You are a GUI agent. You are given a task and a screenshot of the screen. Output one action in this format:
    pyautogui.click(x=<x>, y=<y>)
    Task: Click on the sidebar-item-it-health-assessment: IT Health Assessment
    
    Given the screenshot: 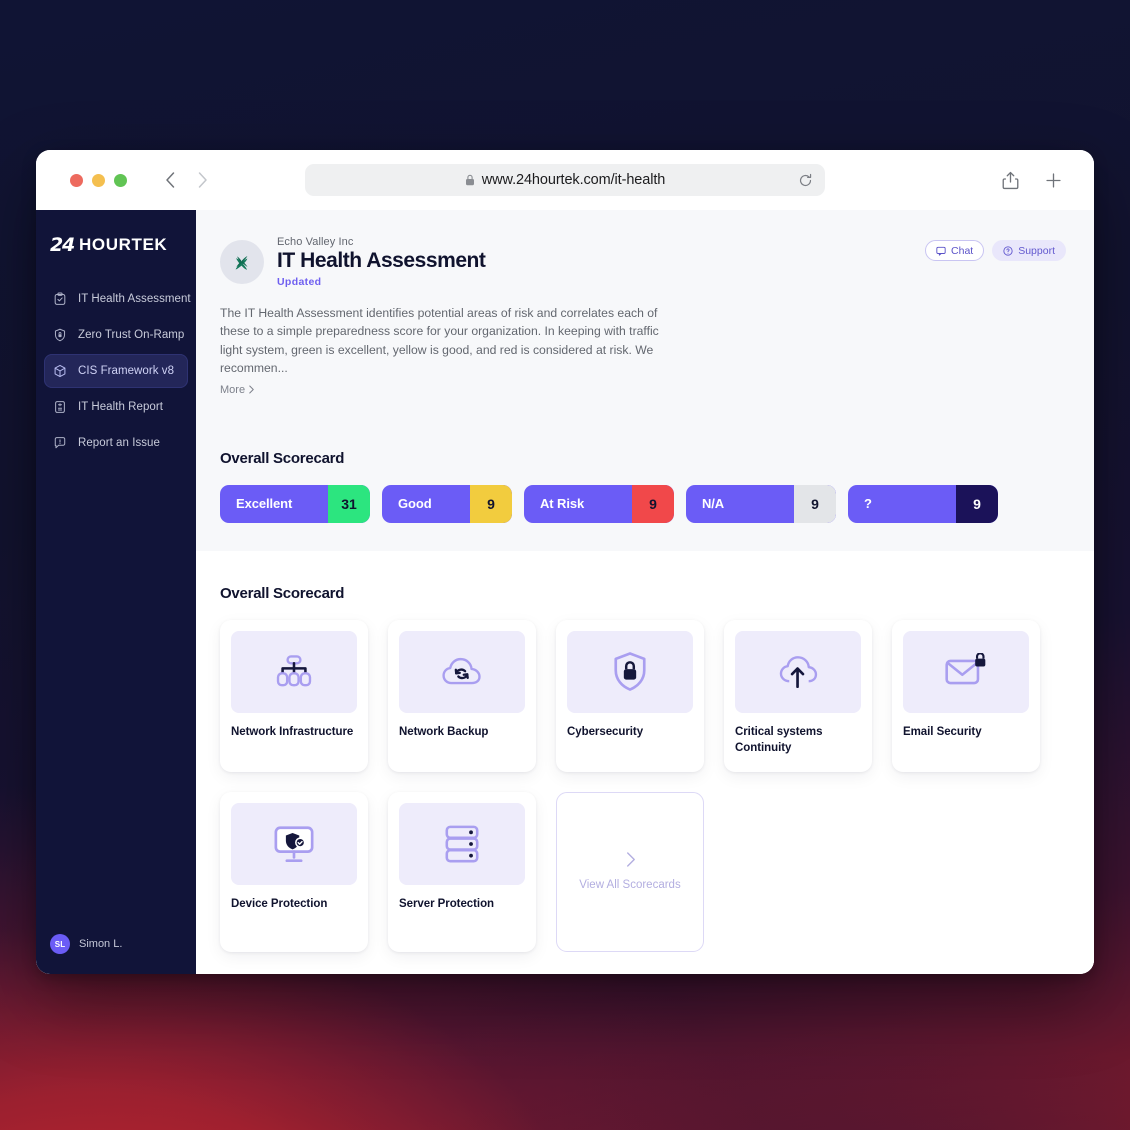 What is the action you would take?
    pyautogui.click(x=117, y=299)
    